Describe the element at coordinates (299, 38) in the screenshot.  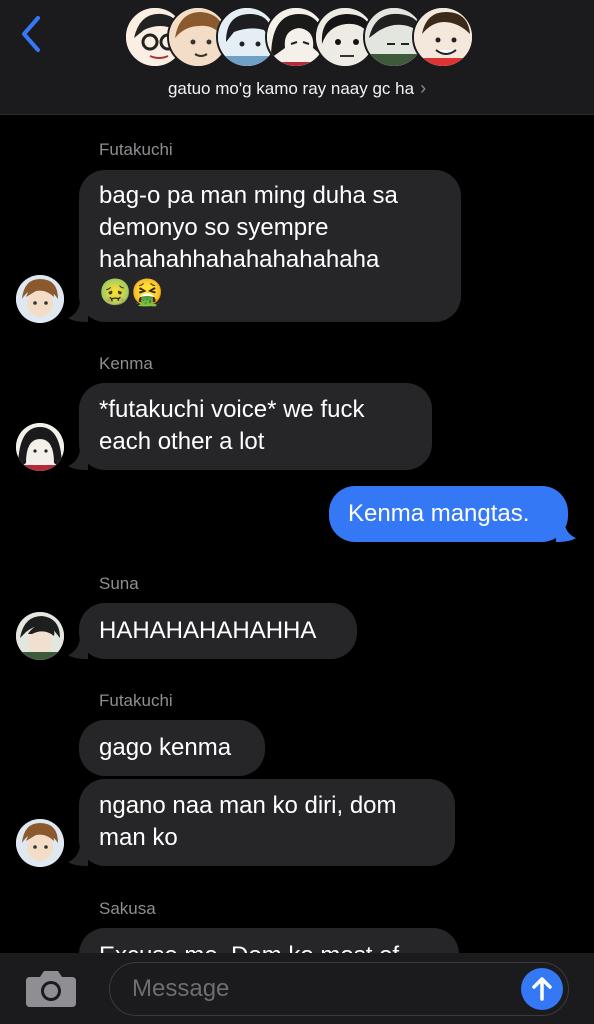
I see `group-avatars` at that location.